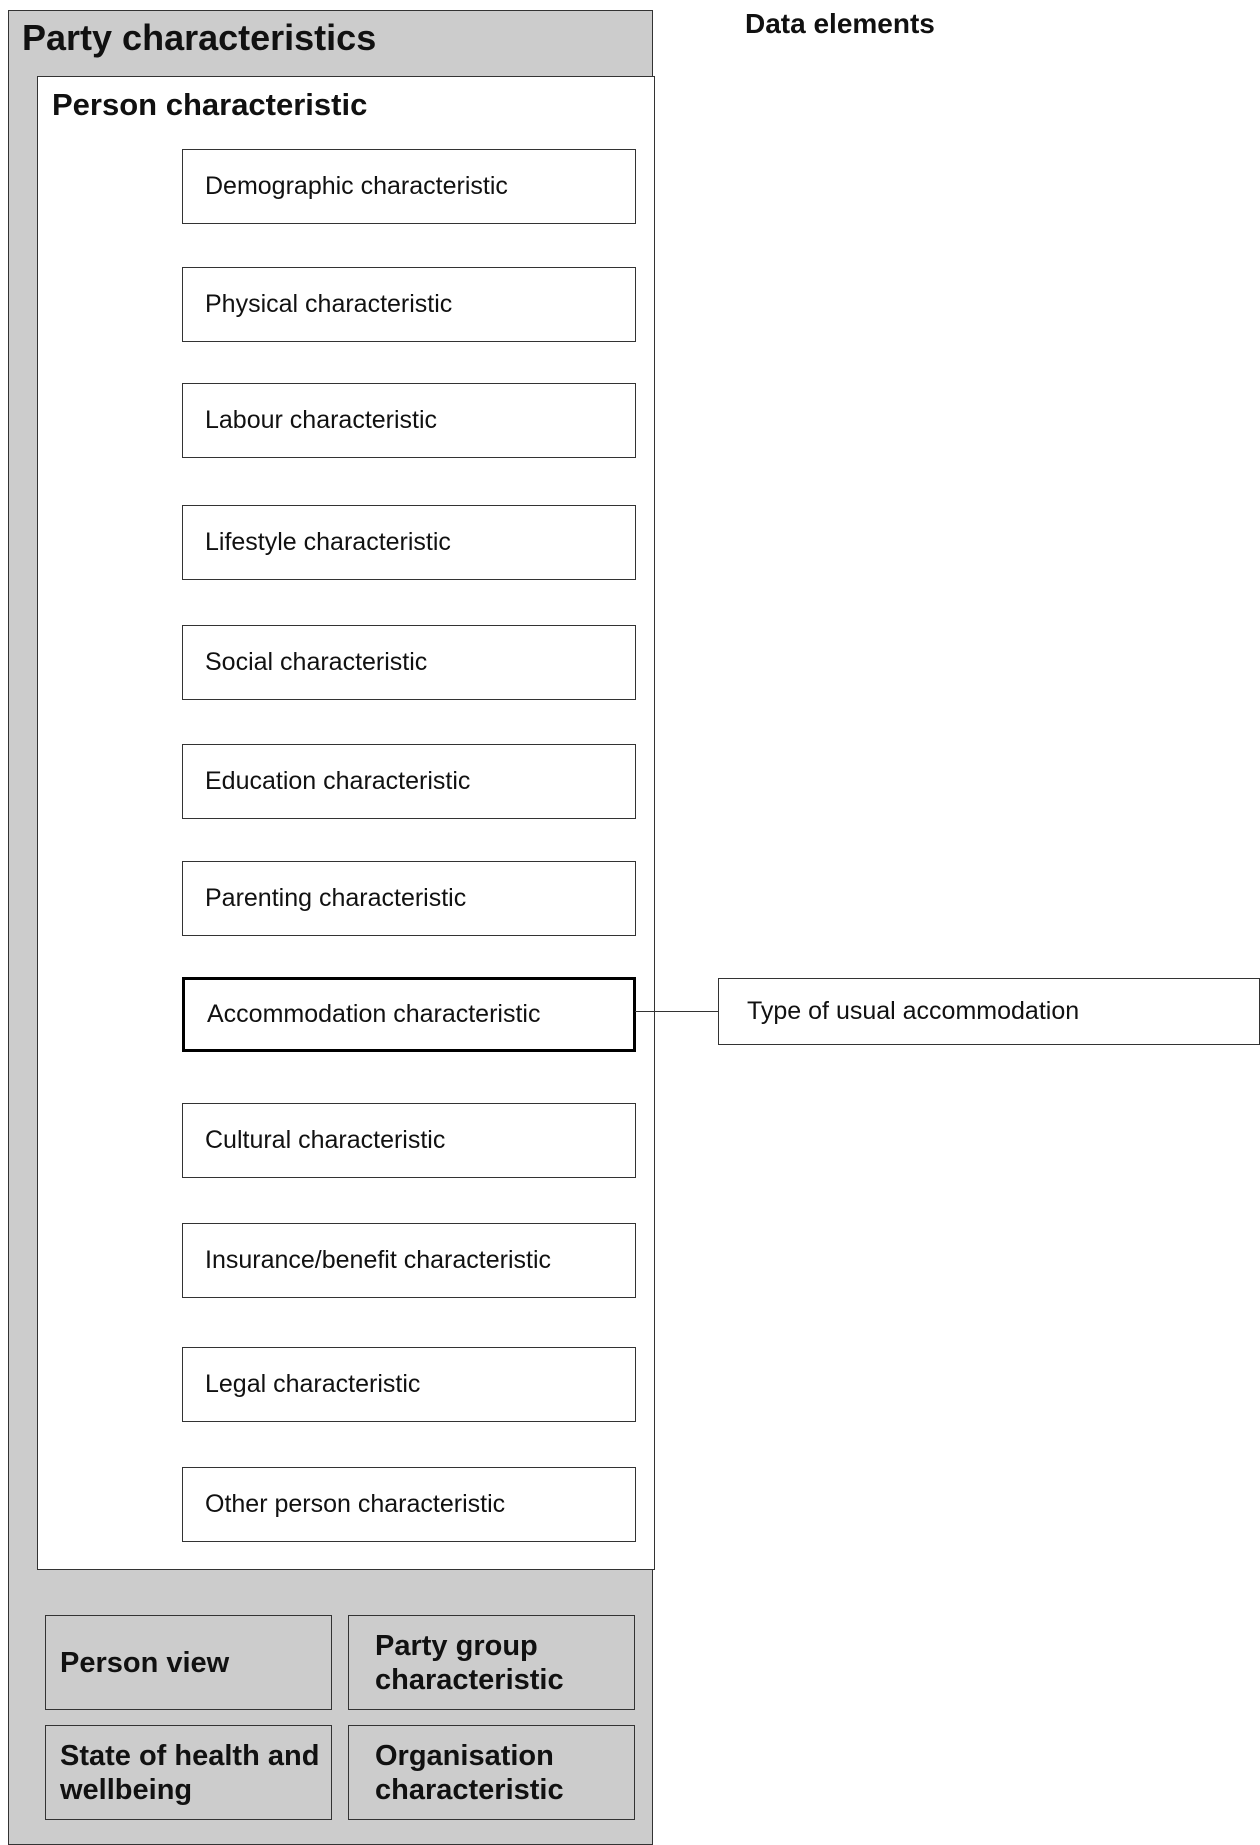 This screenshot has width=1260, height=1845. I want to click on state-of-health-box: State of health and wellbeing, so click(188, 1772).